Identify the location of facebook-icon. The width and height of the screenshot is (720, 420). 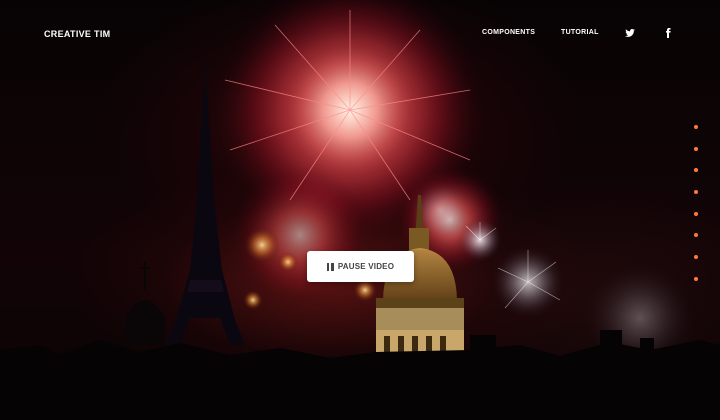
(668, 32).